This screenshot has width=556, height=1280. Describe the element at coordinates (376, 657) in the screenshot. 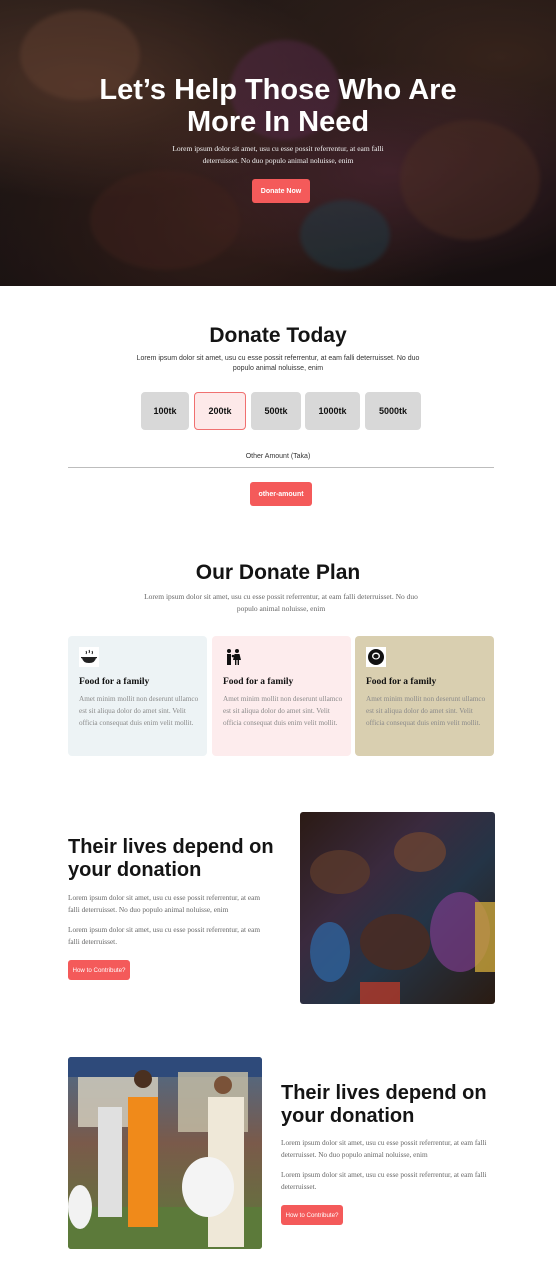

I see `hijab-person-icon` at that location.